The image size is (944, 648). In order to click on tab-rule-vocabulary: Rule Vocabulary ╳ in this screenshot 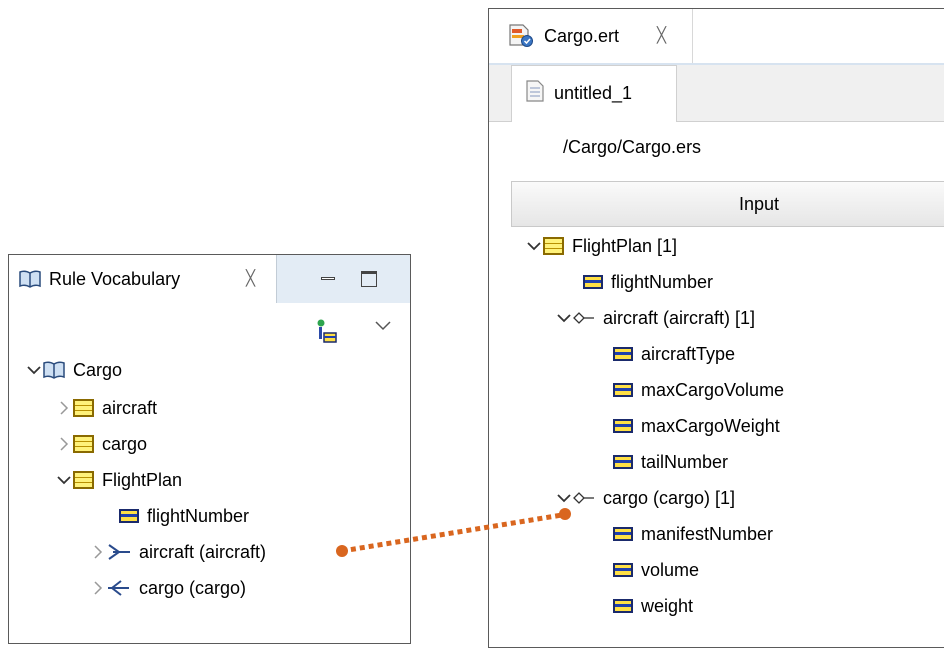, I will do `click(143, 279)`.